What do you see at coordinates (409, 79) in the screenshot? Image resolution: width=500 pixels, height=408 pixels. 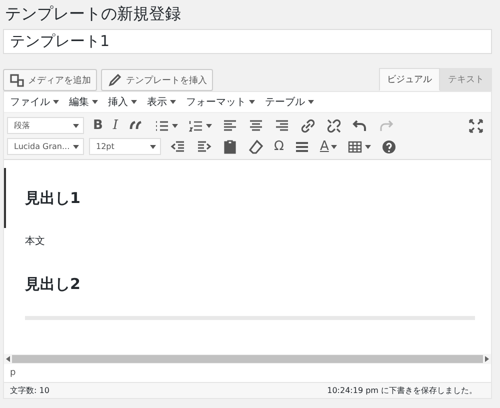 I see `editor-tab: ビジュアル` at bounding box center [409, 79].